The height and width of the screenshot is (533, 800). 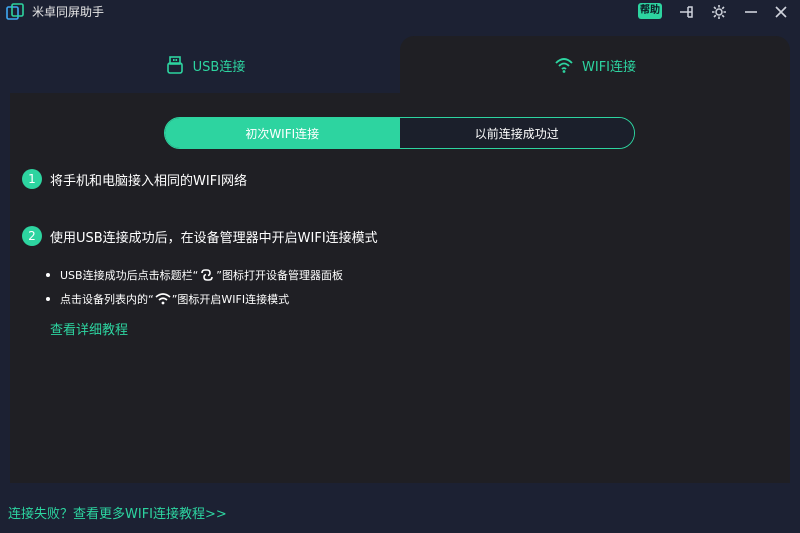 I want to click on tab-usb: USB连接, so click(x=205, y=65).